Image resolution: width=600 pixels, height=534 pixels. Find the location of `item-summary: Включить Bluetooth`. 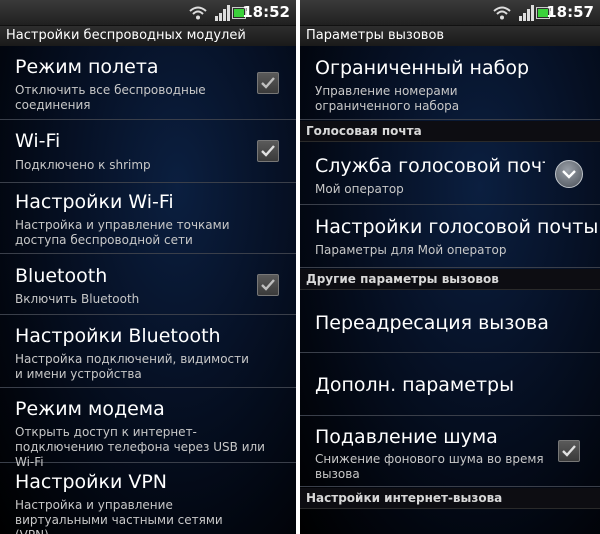

item-summary: Включить Bluetooth is located at coordinates (77, 299).